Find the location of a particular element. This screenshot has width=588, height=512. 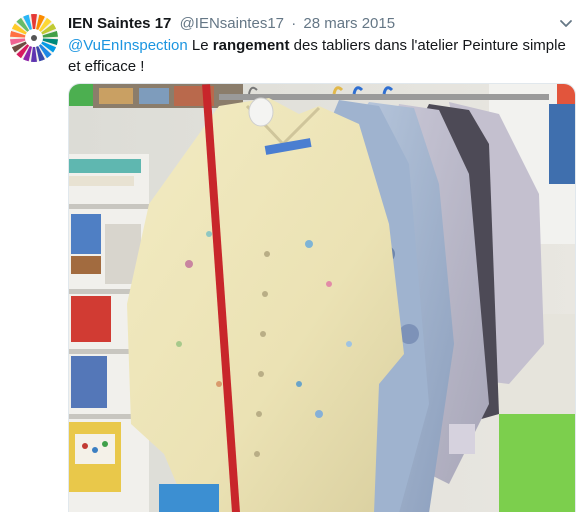

profile-avatar is located at coordinates (34, 38).